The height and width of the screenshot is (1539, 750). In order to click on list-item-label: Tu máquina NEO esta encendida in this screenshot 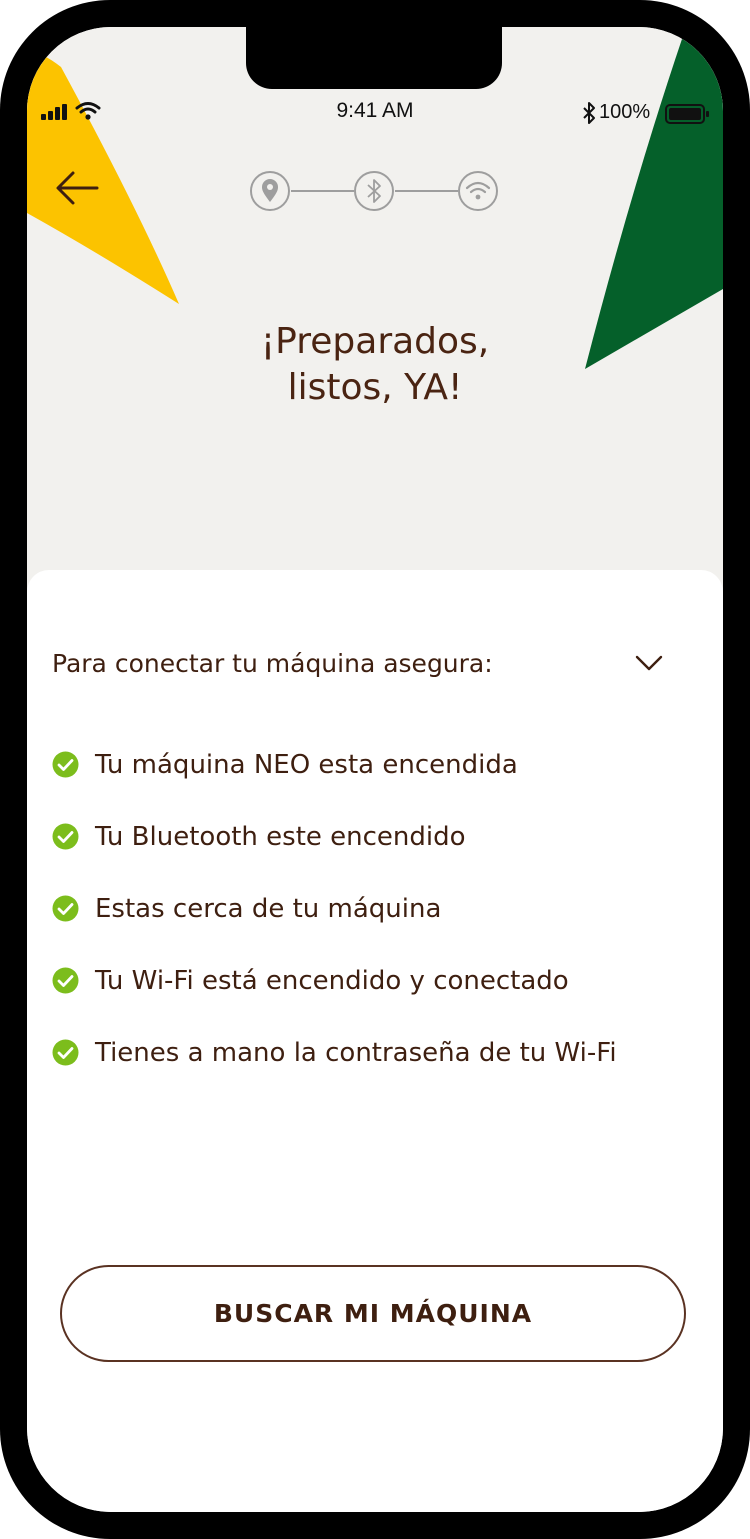, I will do `click(306, 765)`.